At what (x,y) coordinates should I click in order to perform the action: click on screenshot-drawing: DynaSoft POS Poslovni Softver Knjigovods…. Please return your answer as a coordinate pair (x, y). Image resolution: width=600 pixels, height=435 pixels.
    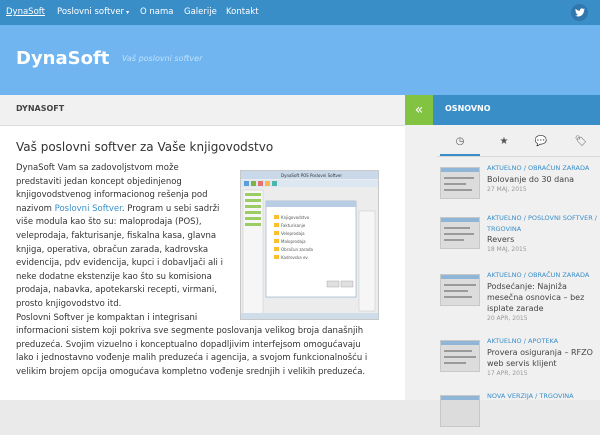
    Looking at the image, I should click on (309, 245).